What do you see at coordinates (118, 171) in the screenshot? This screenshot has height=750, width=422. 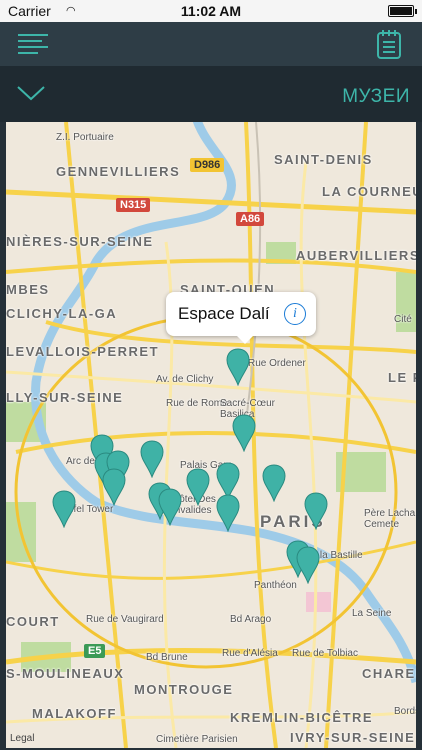 I see `map-label: GENNEVILLIERS` at bounding box center [118, 171].